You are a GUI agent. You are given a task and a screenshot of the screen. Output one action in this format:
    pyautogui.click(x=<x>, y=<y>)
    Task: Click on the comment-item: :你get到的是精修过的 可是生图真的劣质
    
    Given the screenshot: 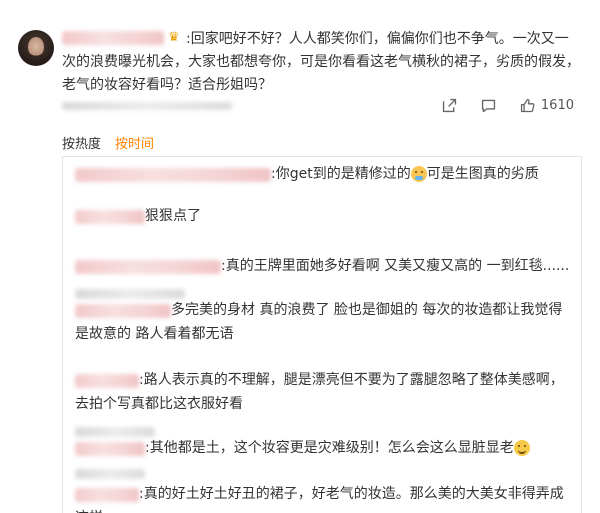 What is the action you would take?
    pyautogui.click(x=325, y=175)
    